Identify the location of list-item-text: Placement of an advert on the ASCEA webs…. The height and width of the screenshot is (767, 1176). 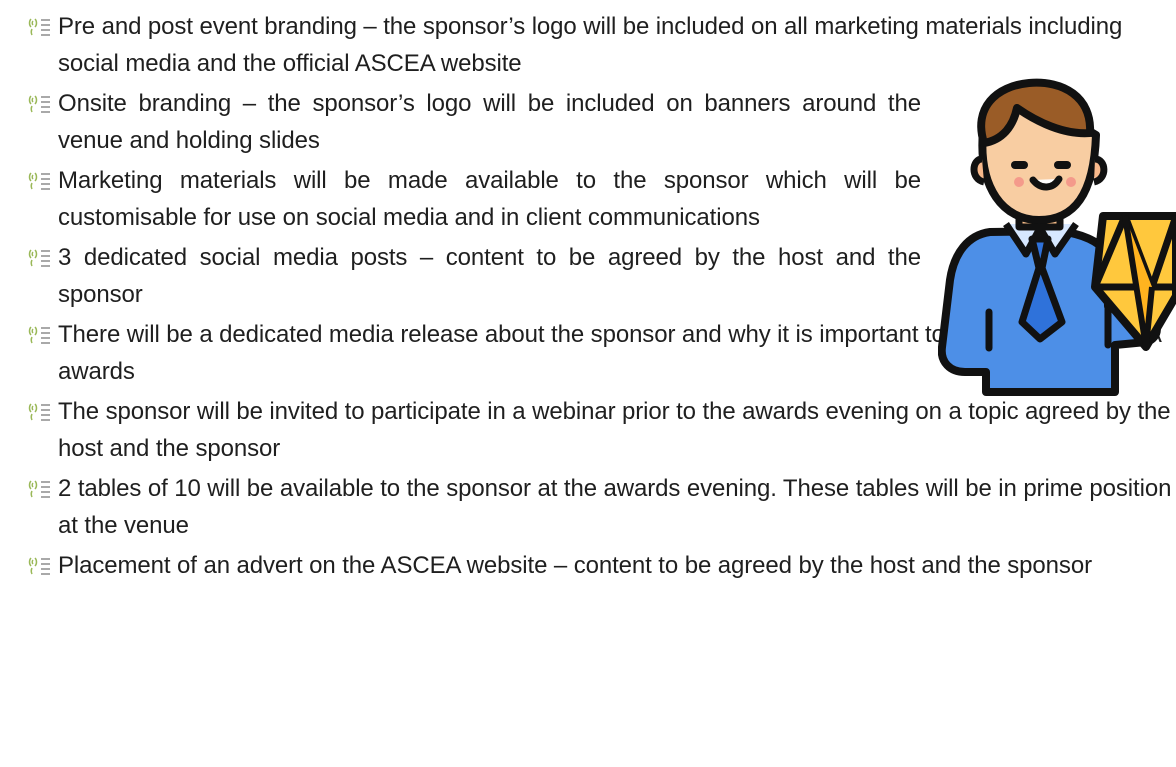
(575, 565).